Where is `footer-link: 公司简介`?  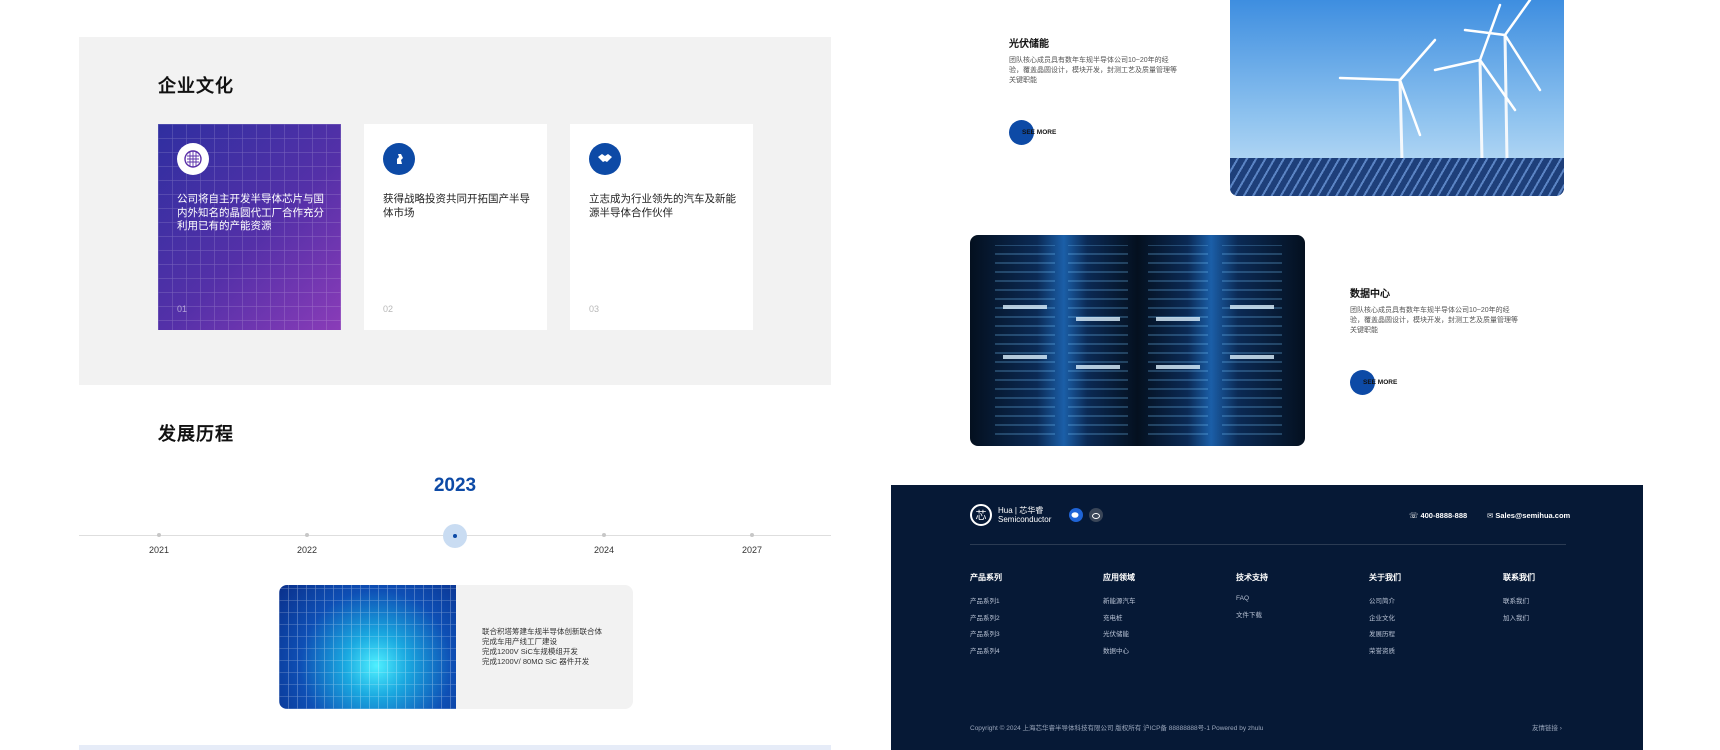
footer-link: 公司简介 is located at coordinates (1385, 600).